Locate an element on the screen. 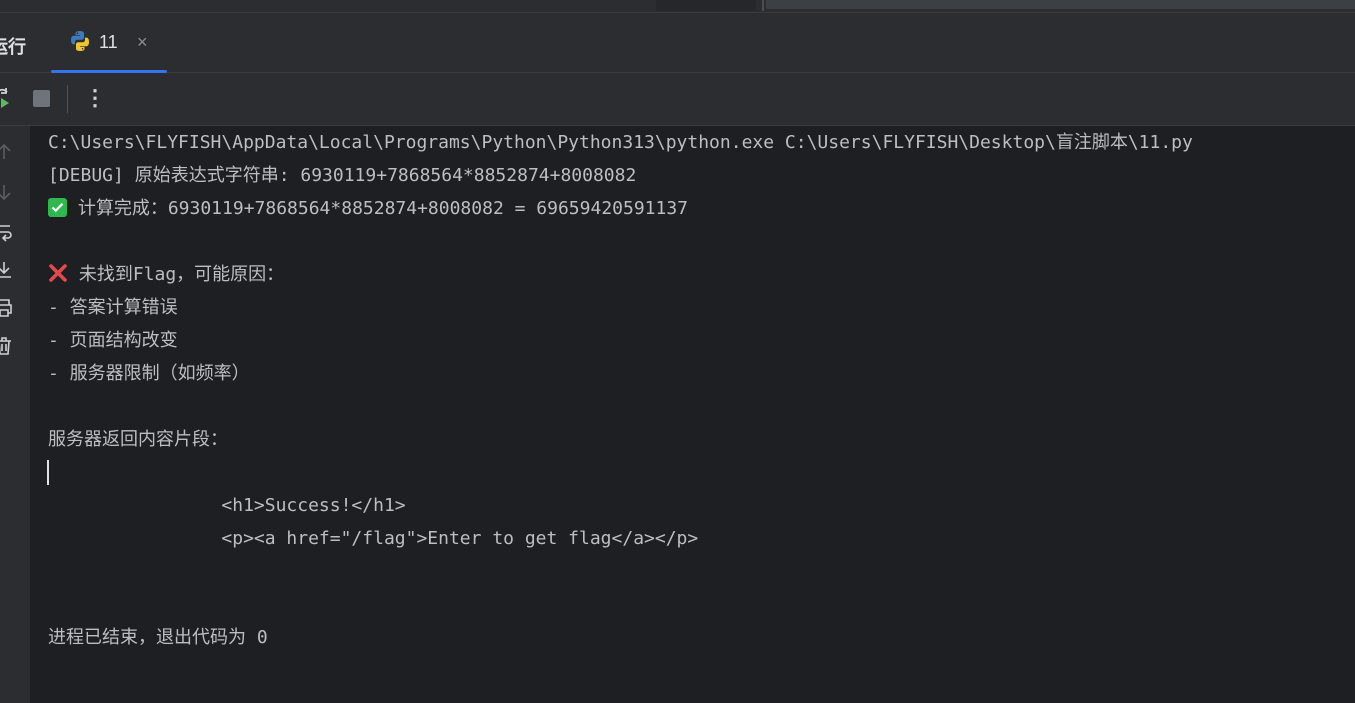  console-line-snippet-title: 服务器返回内容片段： is located at coordinates (138, 439).